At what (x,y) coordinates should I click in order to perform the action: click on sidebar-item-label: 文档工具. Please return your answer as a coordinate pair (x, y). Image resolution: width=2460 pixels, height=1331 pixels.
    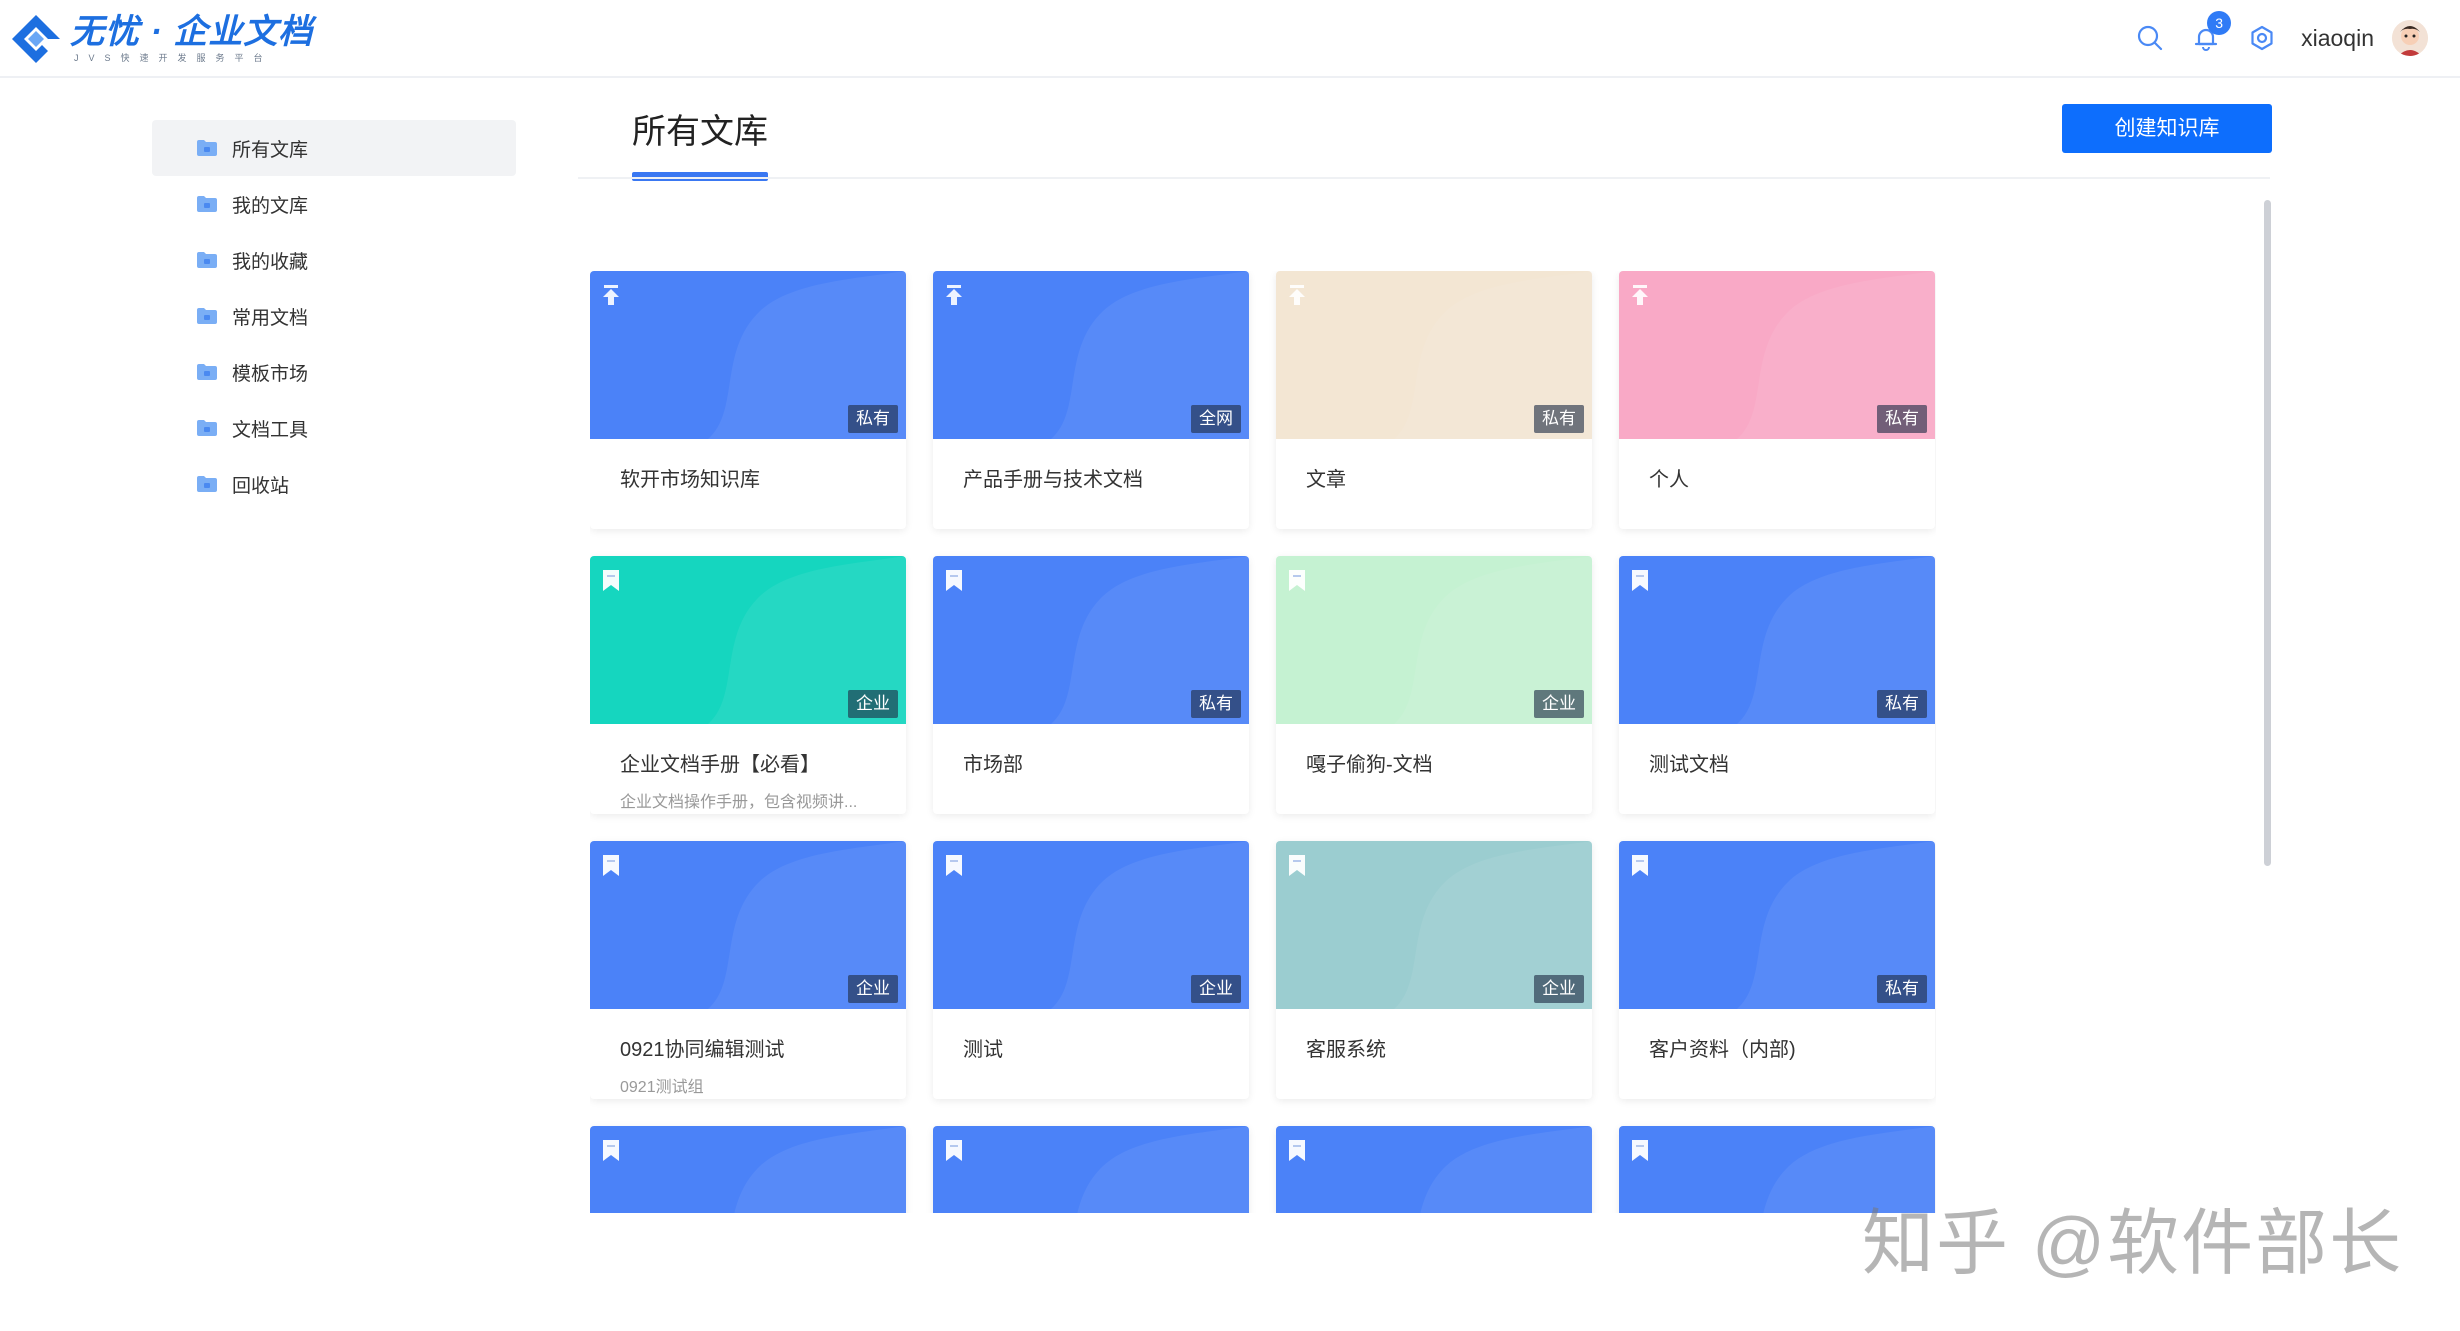
    Looking at the image, I should click on (270, 430).